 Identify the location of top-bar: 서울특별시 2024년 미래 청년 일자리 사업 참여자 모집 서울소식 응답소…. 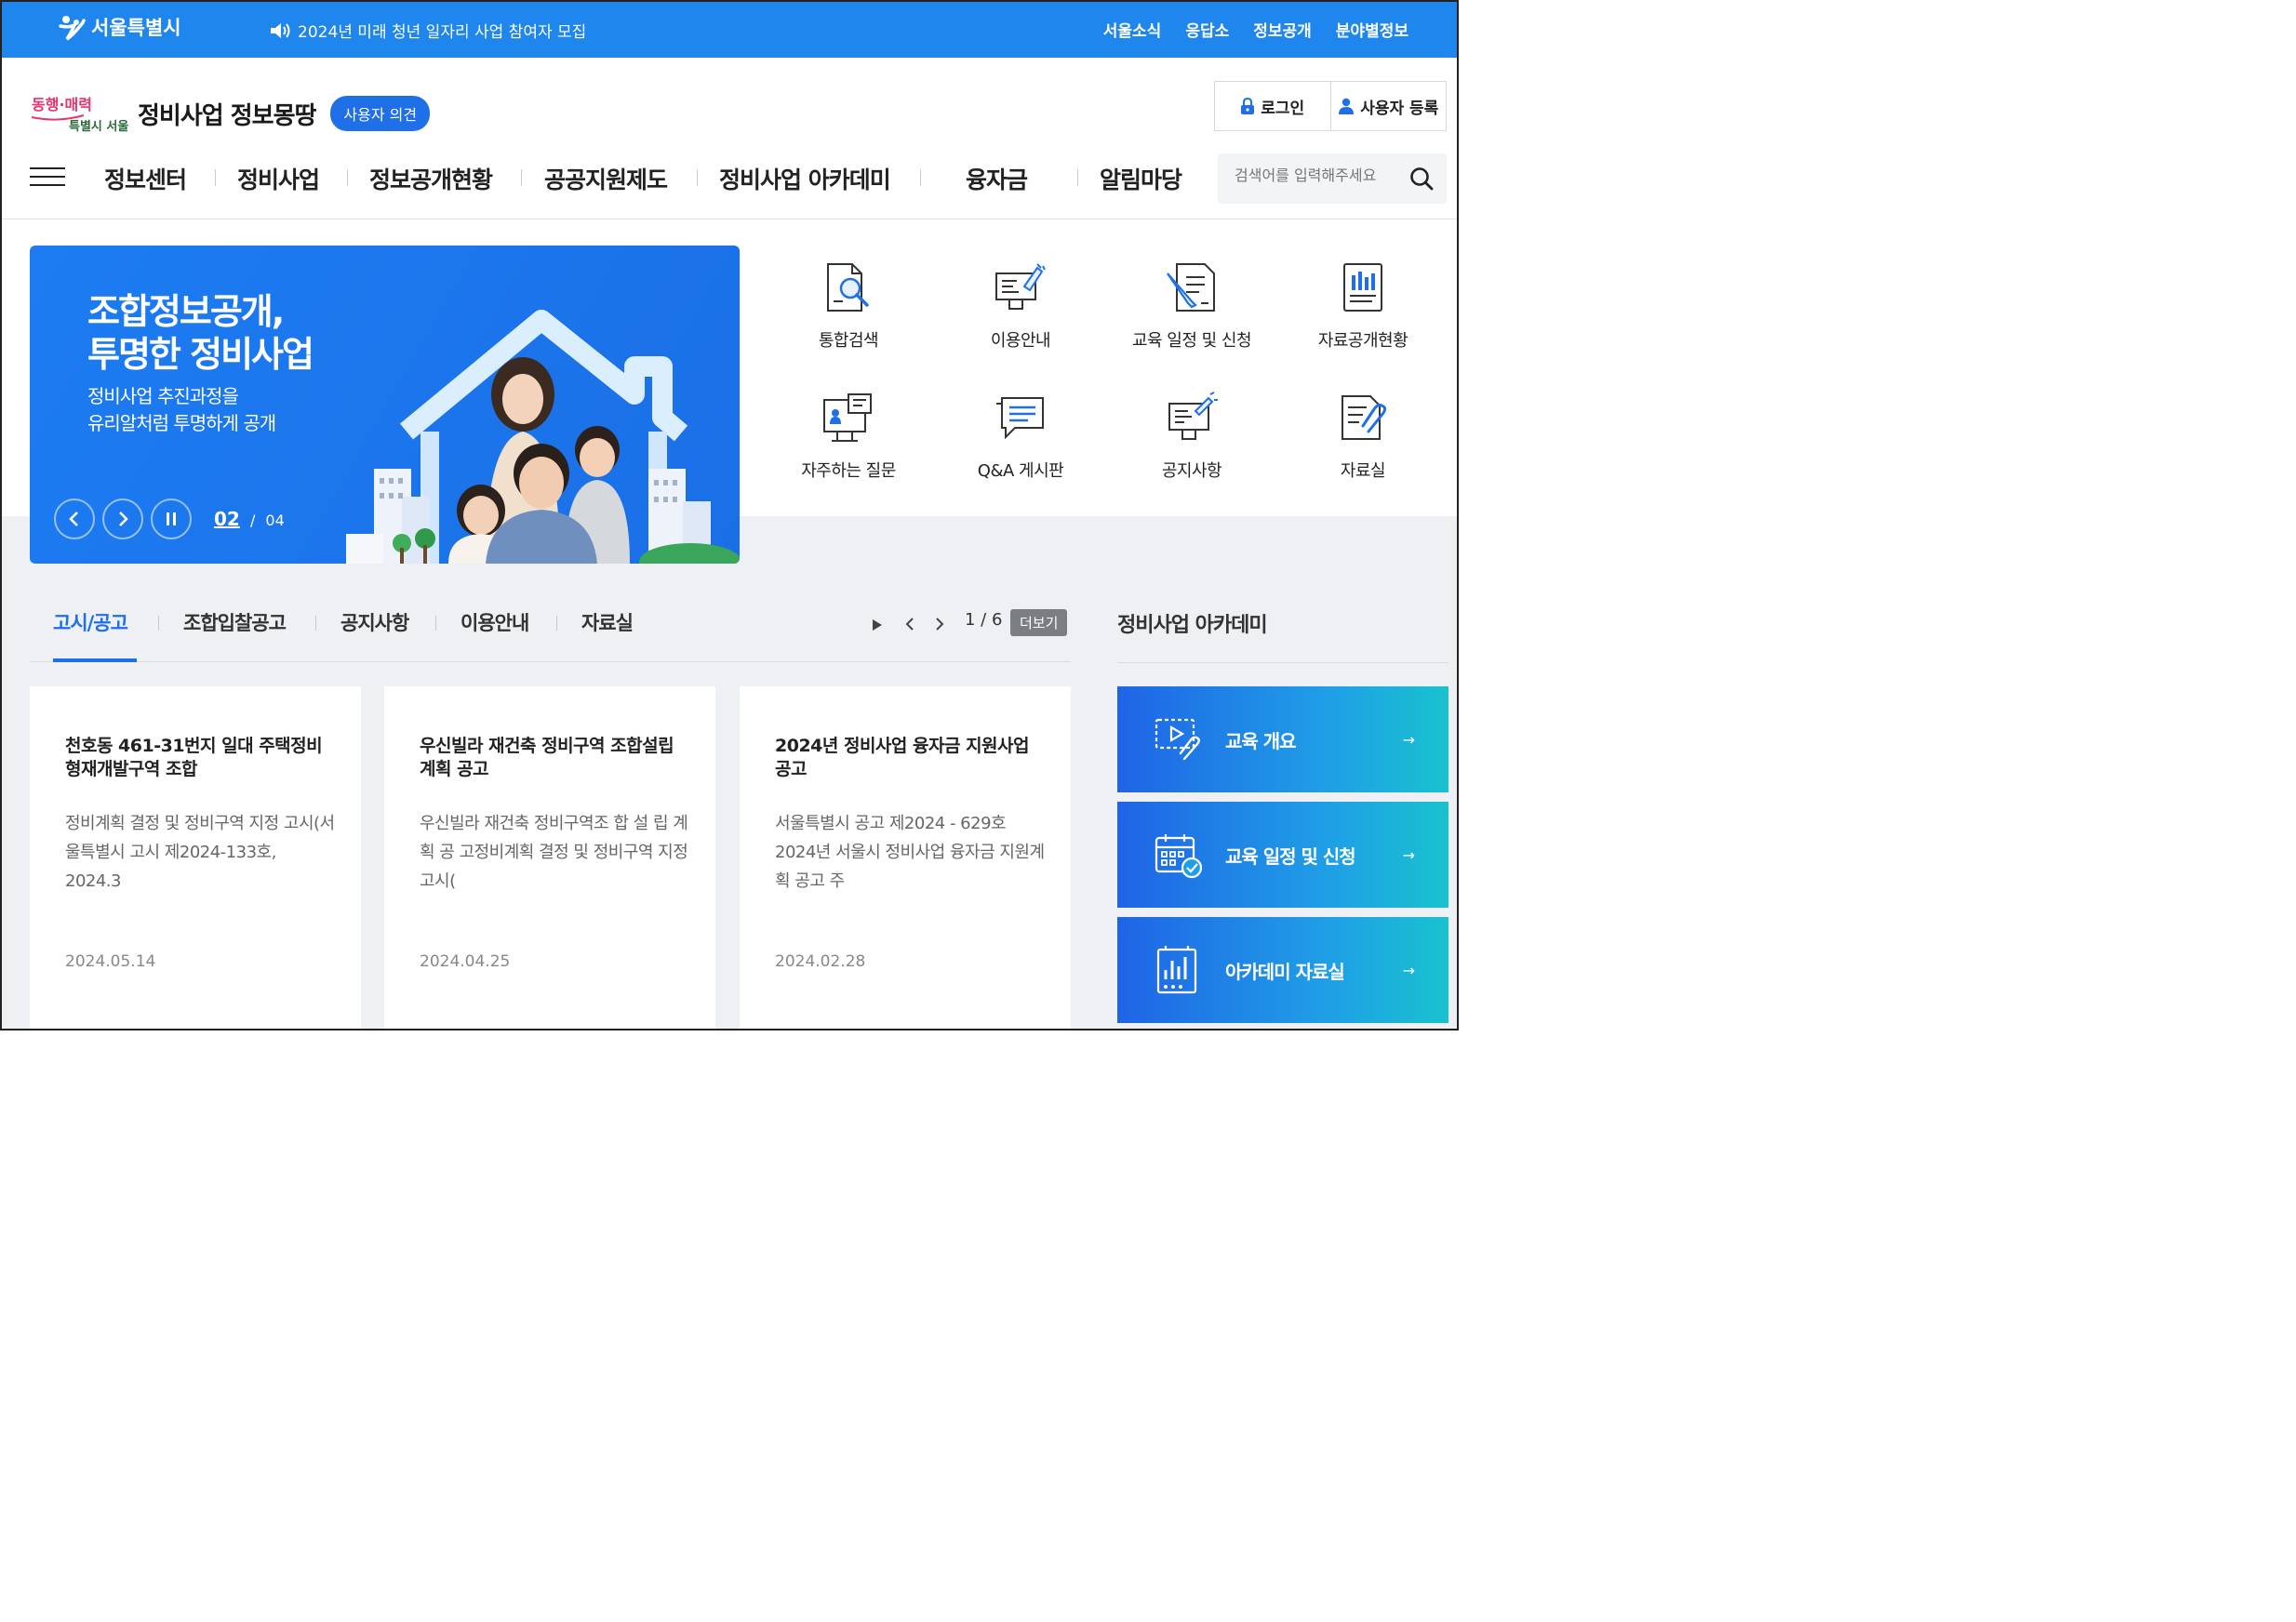
(729, 30).